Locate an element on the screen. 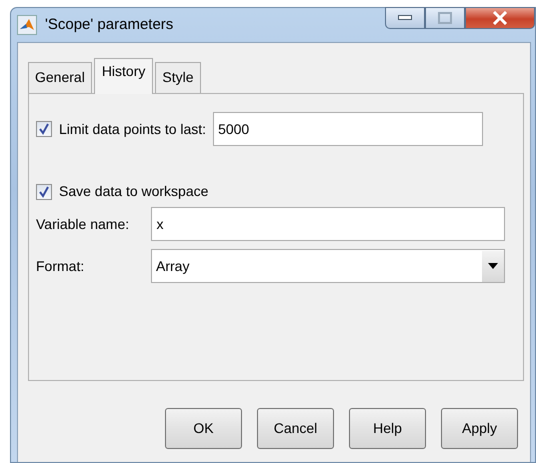 The image size is (536, 463). dialog-button: Help is located at coordinates (387, 428).